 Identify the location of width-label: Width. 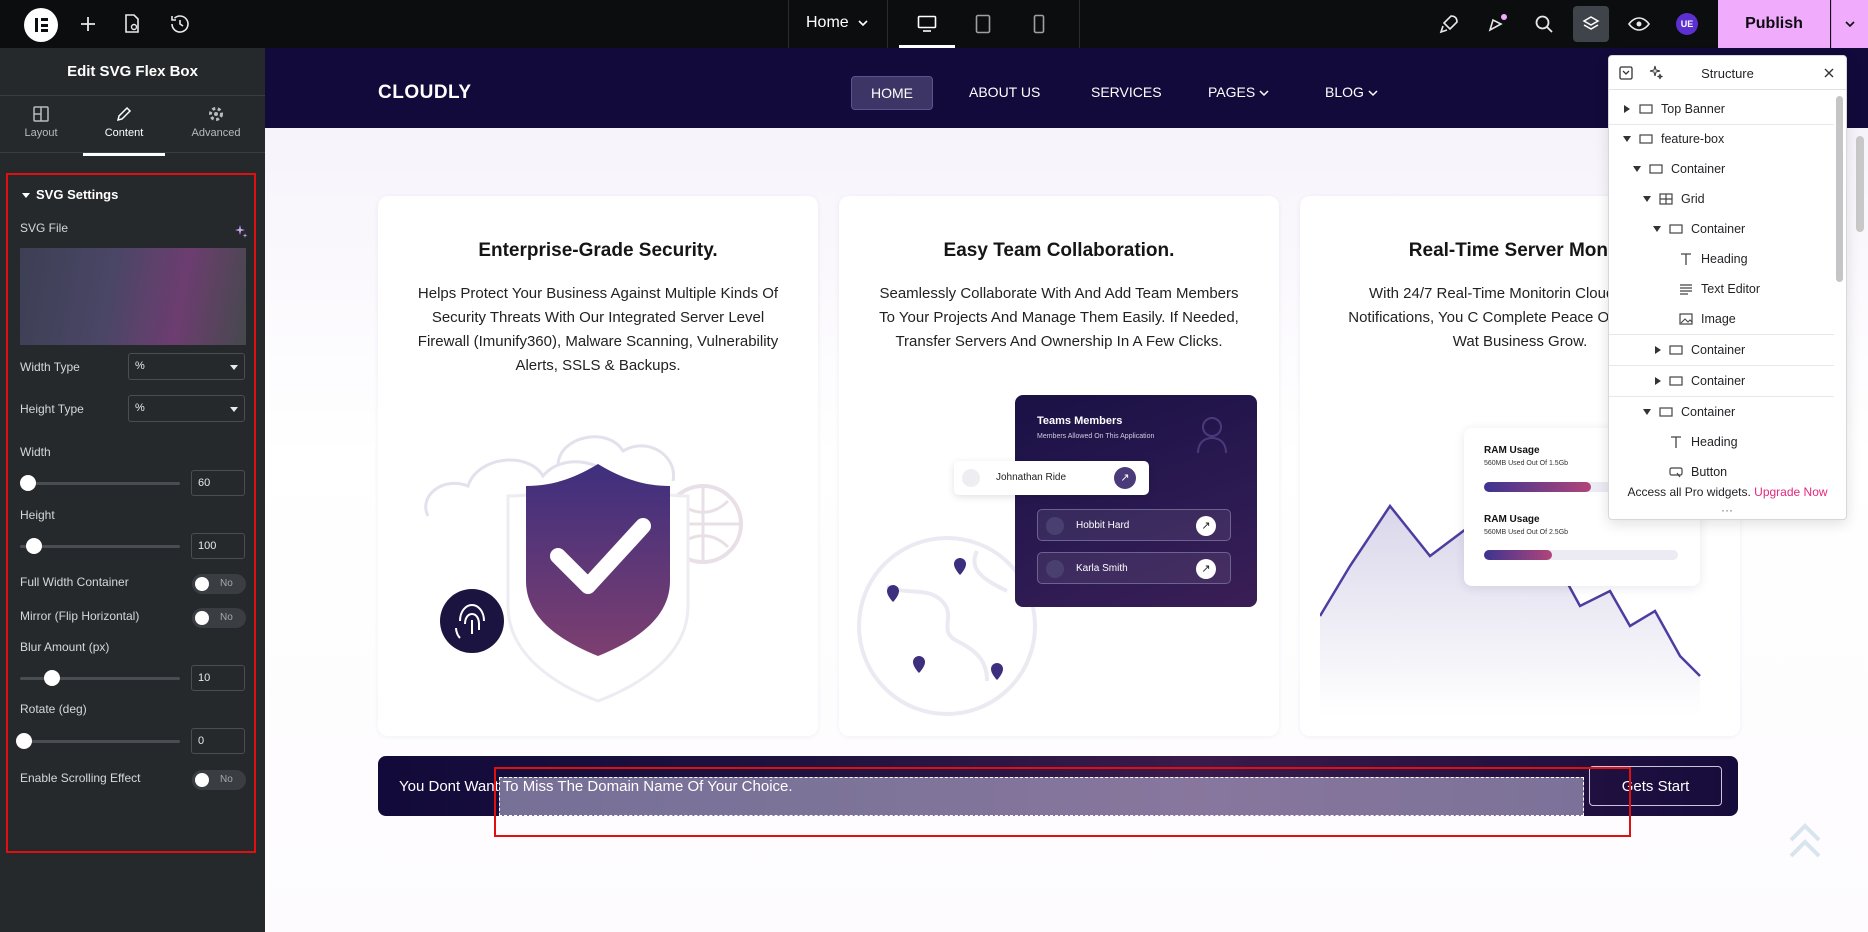
(35, 452).